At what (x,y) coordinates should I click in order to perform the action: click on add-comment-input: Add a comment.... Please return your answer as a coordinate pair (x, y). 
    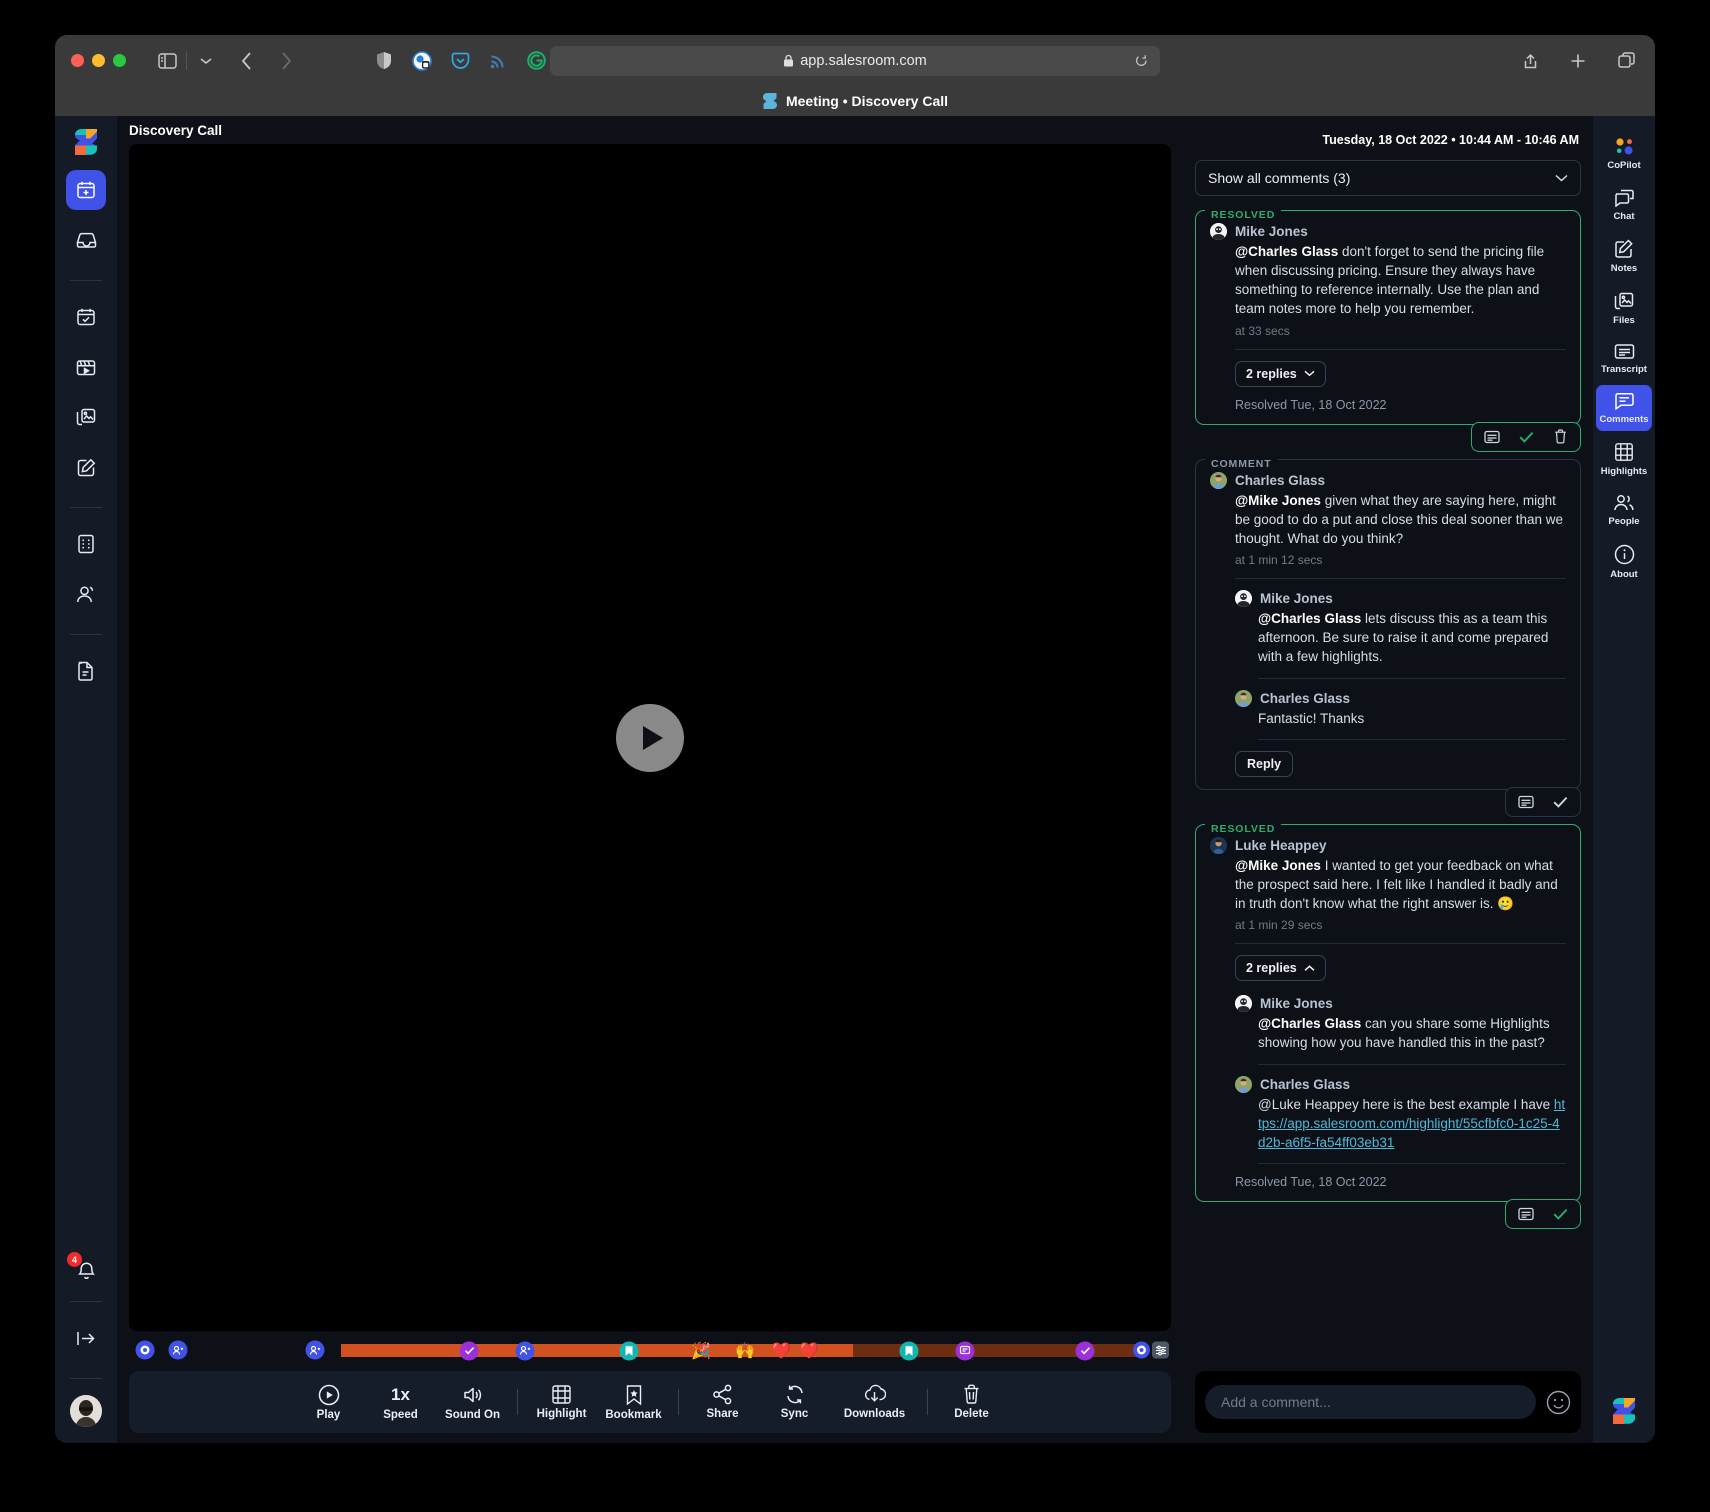
    Looking at the image, I should click on (1370, 1402).